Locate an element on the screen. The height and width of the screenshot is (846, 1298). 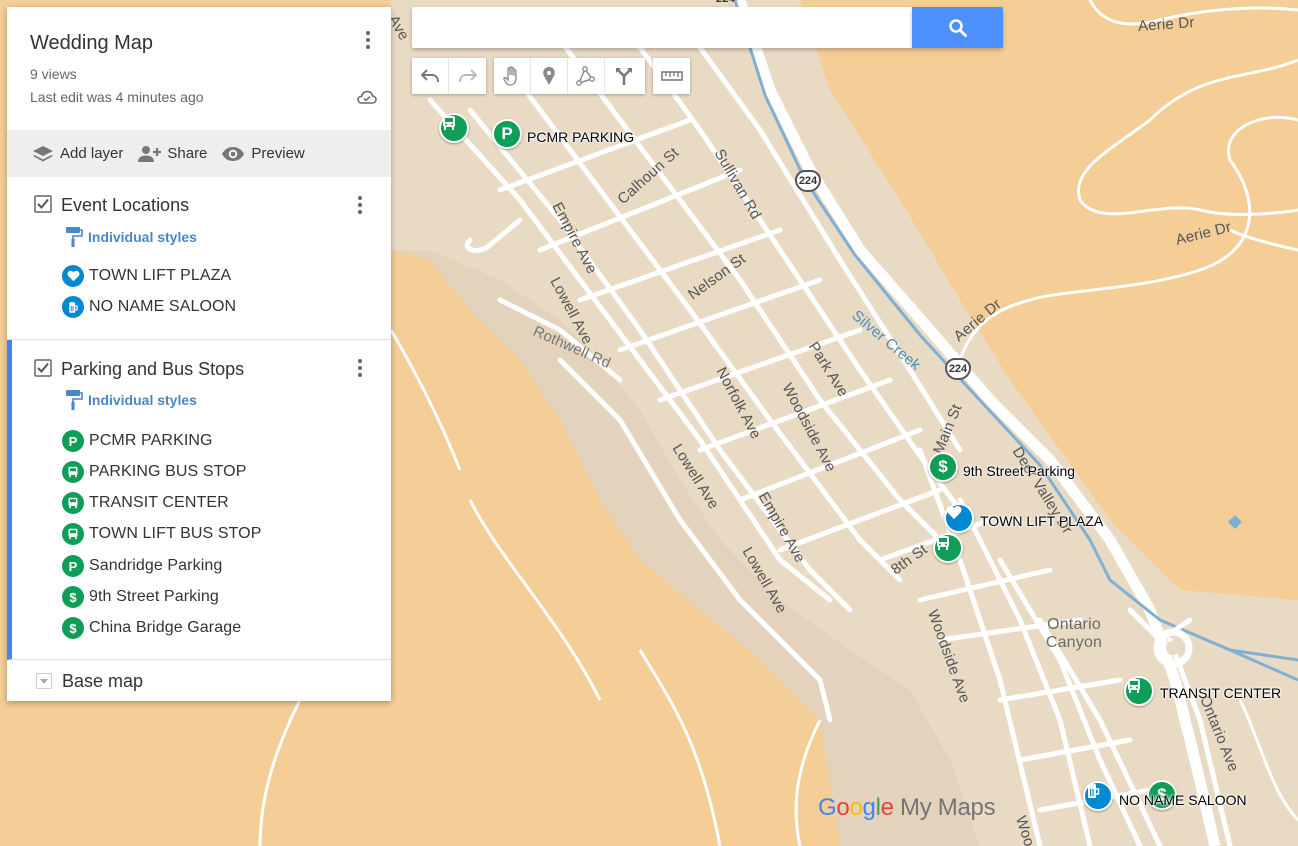
base-map-label: Base map is located at coordinates (103, 681).